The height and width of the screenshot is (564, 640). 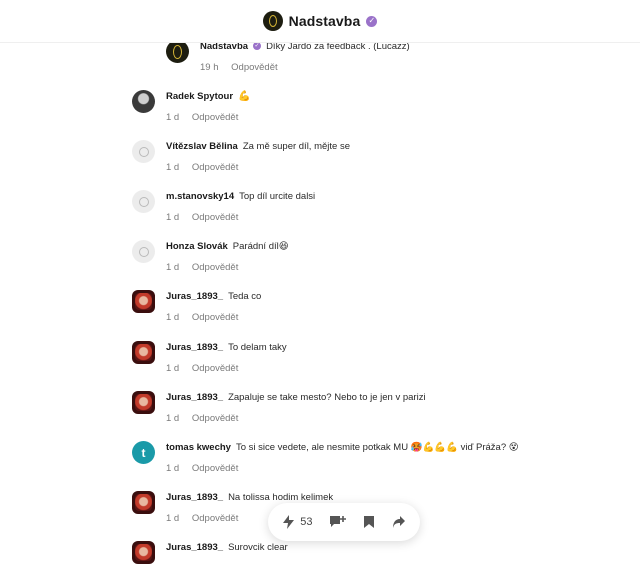 What do you see at coordinates (297, 522) in the screenshot?
I see `like-button: 53` at bounding box center [297, 522].